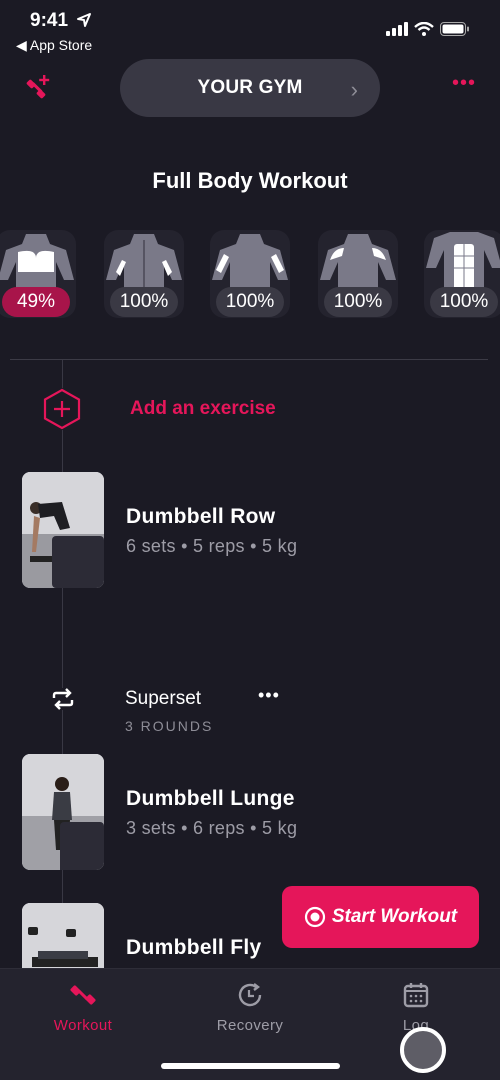  I want to click on superset-repeat-icon, so click(63, 699).